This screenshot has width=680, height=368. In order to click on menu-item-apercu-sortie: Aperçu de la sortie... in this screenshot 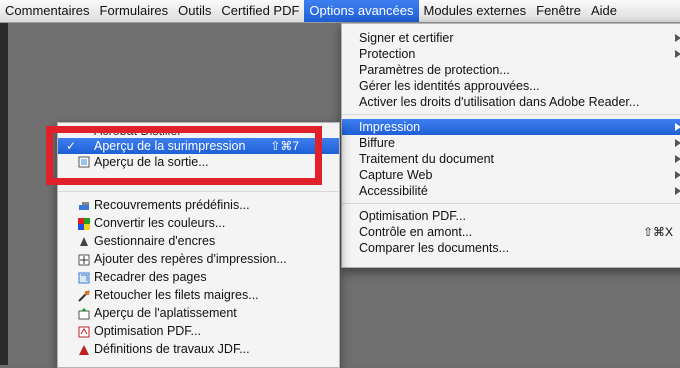, I will do `click(198, 162)`.